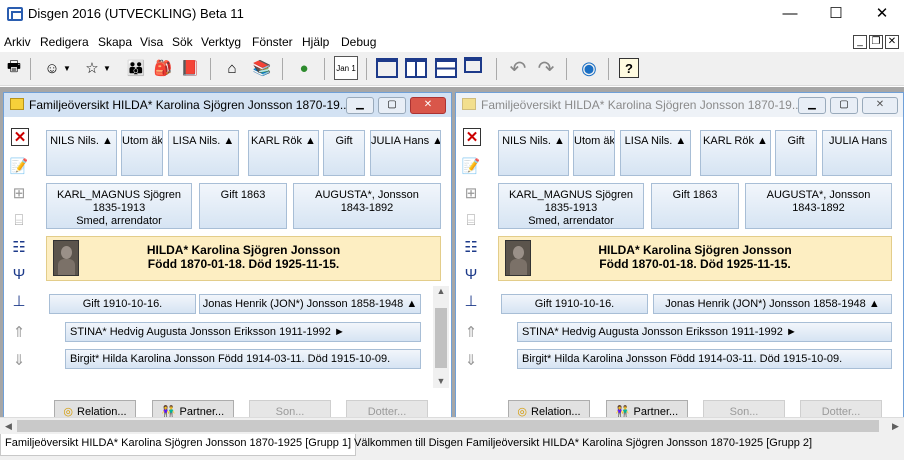  What do you see at coordinates (876, 42) in the screenshot?
I see `mdi-restore-button: ❐` at bounding box center [876, 42].